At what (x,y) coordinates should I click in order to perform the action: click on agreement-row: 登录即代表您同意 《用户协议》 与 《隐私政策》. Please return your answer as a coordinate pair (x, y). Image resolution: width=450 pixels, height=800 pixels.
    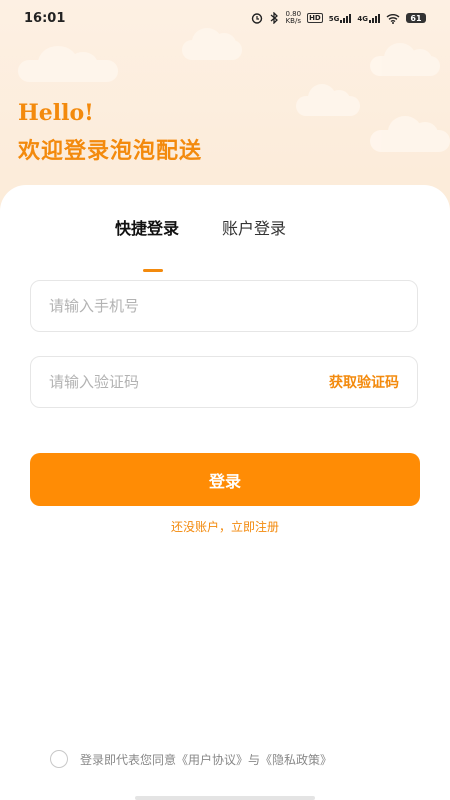
    Looking at the image, I should click on (191, 759).